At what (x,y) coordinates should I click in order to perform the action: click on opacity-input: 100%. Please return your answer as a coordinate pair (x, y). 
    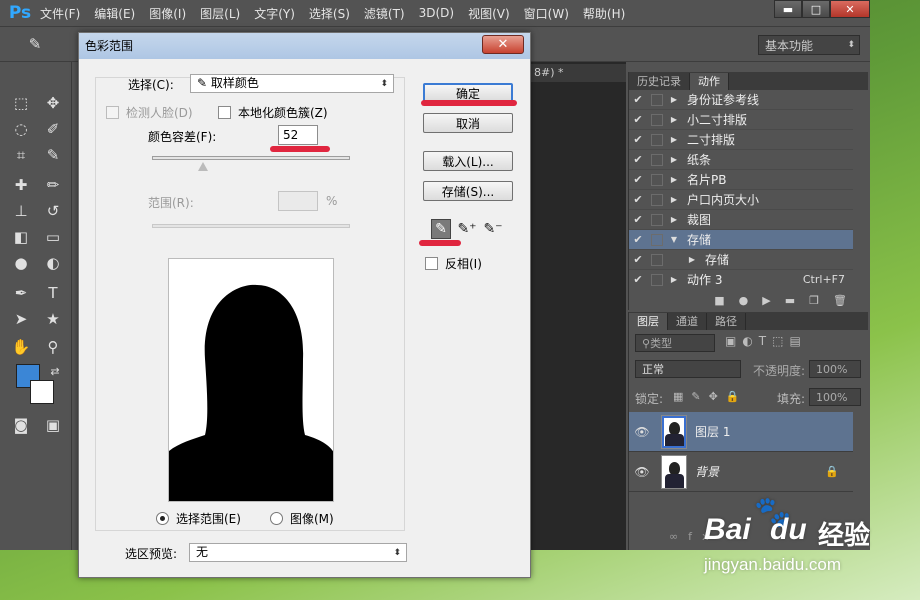
    Looking at the image, I should click on (835, 369).